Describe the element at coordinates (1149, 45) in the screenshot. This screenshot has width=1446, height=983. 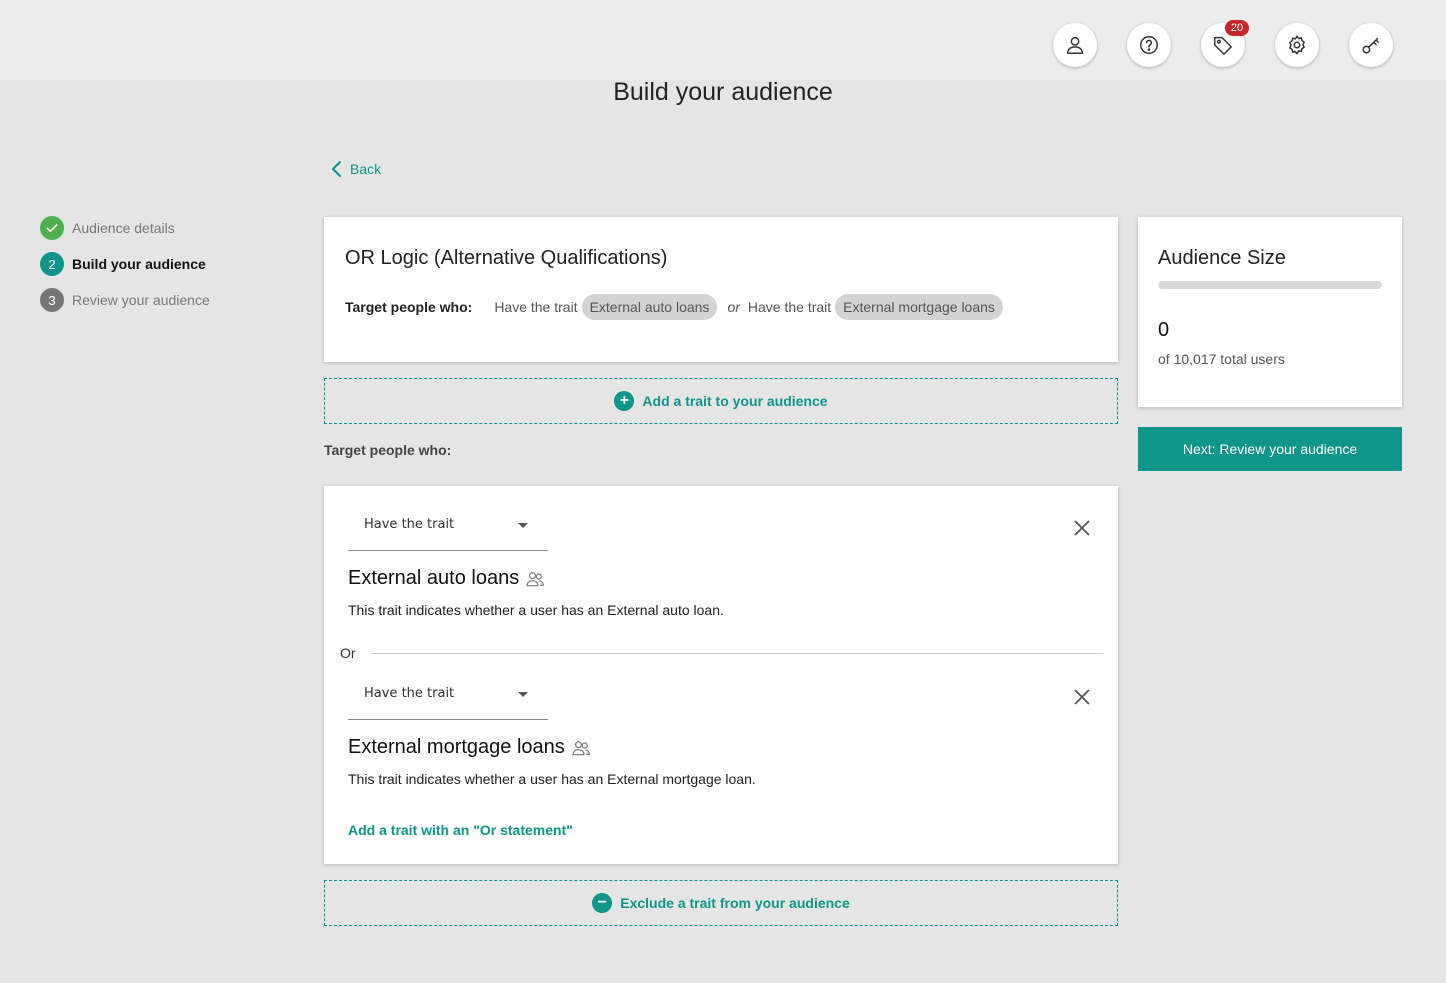
I see `help-icon` at that location.